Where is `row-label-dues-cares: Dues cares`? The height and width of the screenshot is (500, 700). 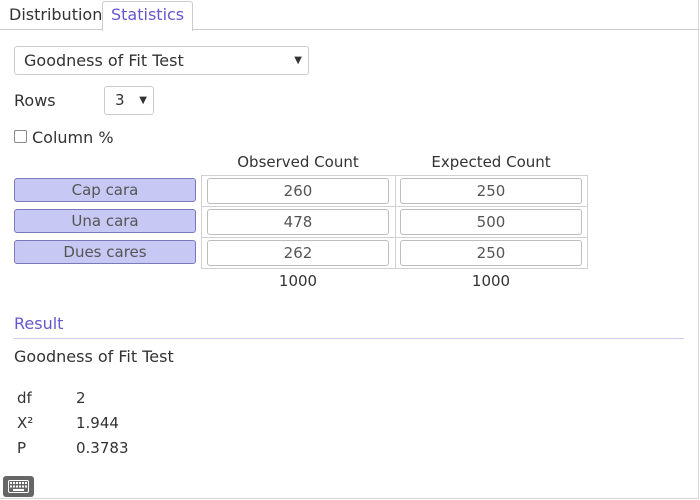 row-label-dues-cares: Dues cares is located at coordinates (105, 252).